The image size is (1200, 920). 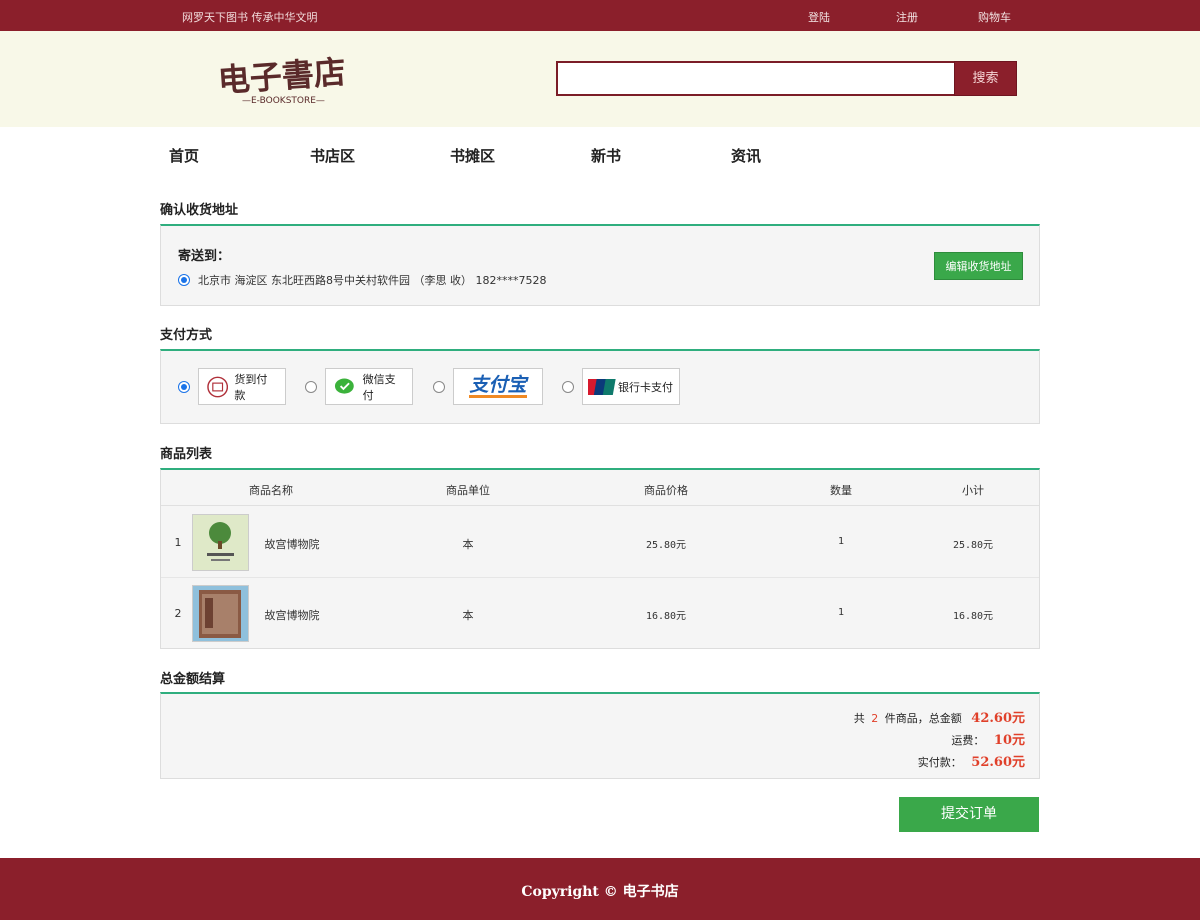 I want to click on shipping-amount: 10元, so click(x=1009, y=740).